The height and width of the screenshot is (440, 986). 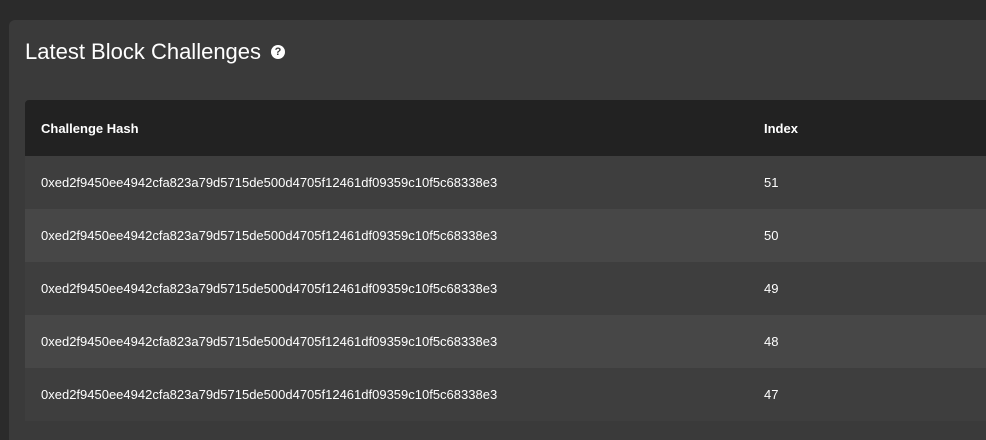 I want to click on index-cell: 48, so click(x=771, y=341).